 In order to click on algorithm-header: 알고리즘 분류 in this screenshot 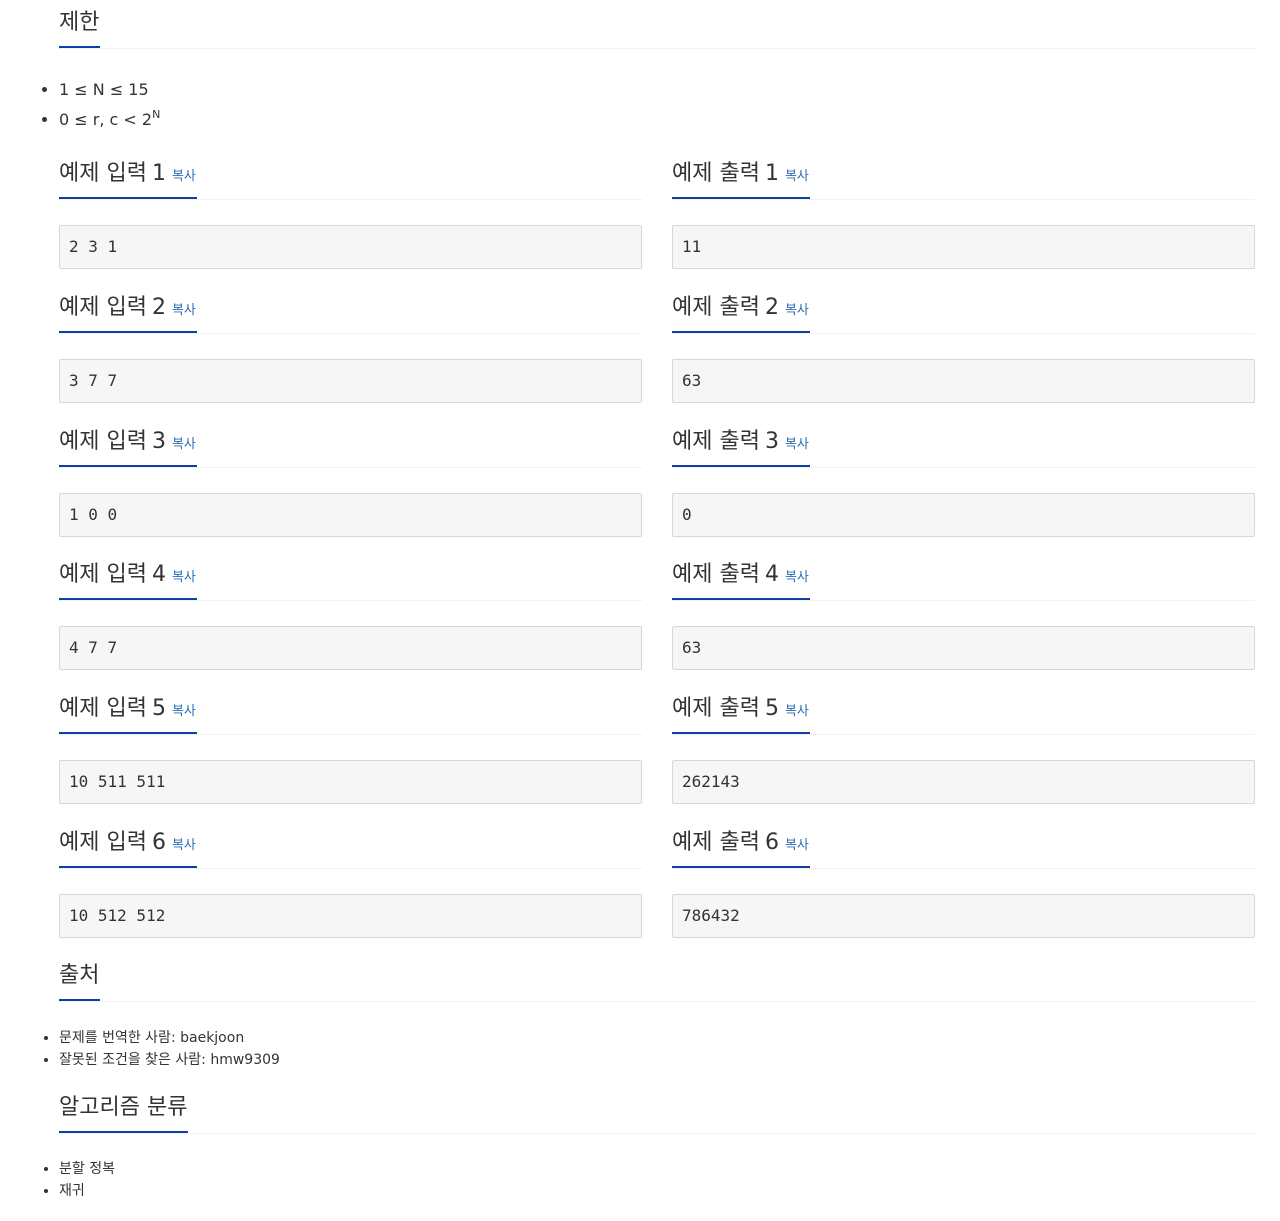, I will do `click(657, 1109)`.